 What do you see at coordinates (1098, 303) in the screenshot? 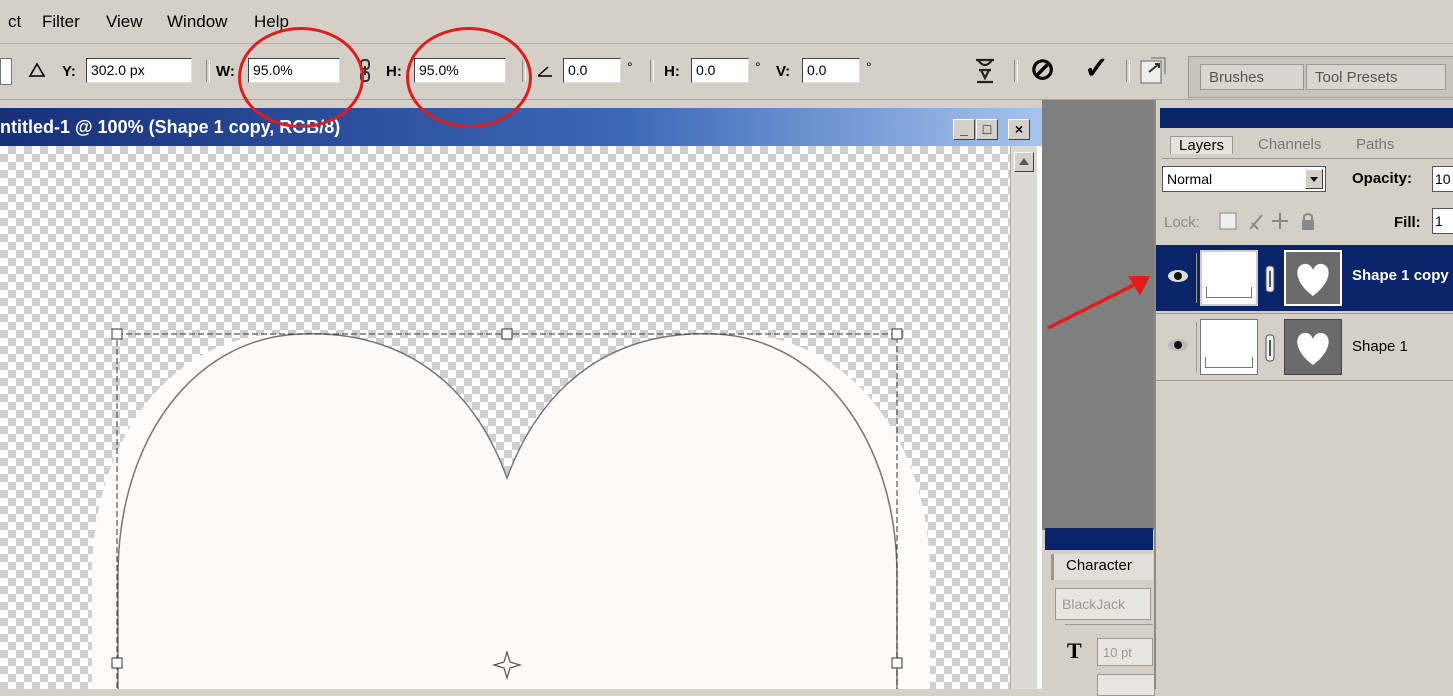
I see `annotation-arrow-icon` at bounding box center [1098, 303].